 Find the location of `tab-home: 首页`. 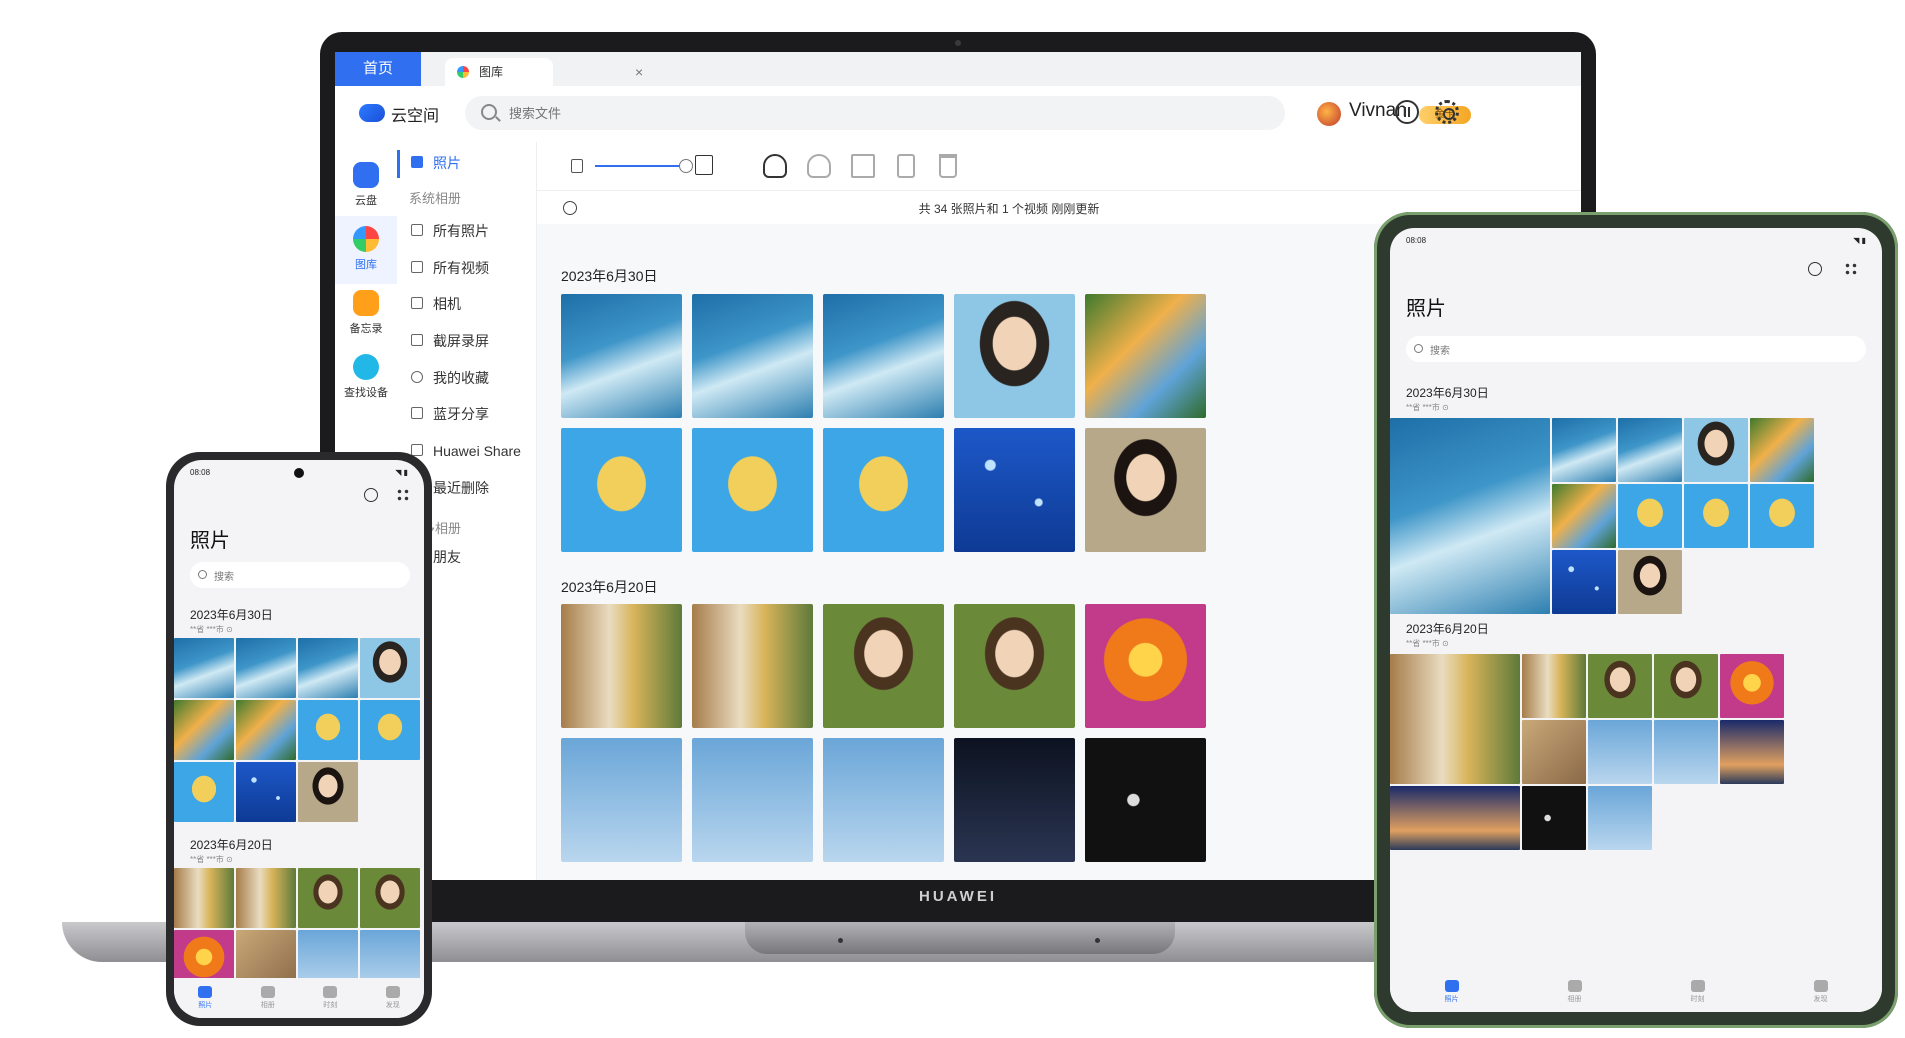

tab-home: 首页 is located at coordinates (378, 69).